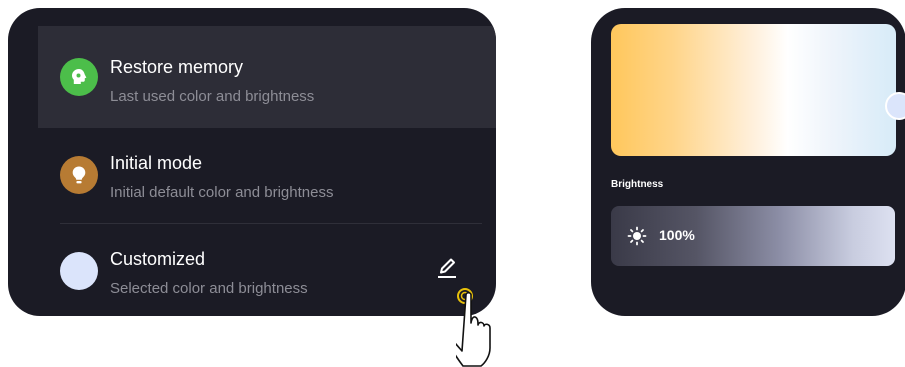 The height and width of the screenshot is (367, 905). What do you see at coordinates (79, 77) in the screenshot?
I see `brain-icon` at bounding box center [79, 77].